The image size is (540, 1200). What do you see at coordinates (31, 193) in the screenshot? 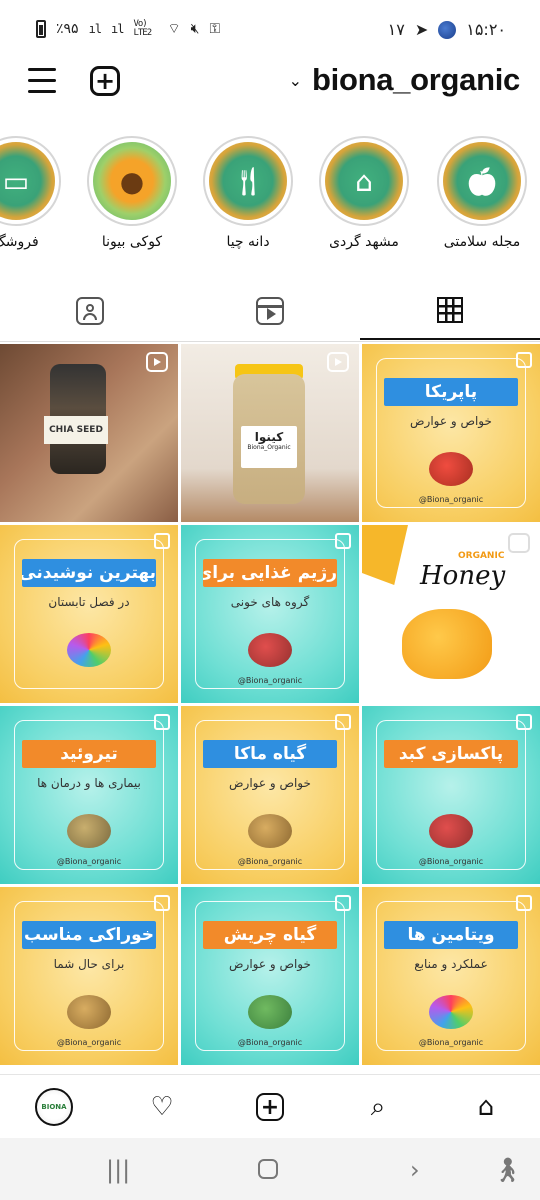
I see `highlight-shop: ▭ فروشگ` at bounding box center [31, 193].